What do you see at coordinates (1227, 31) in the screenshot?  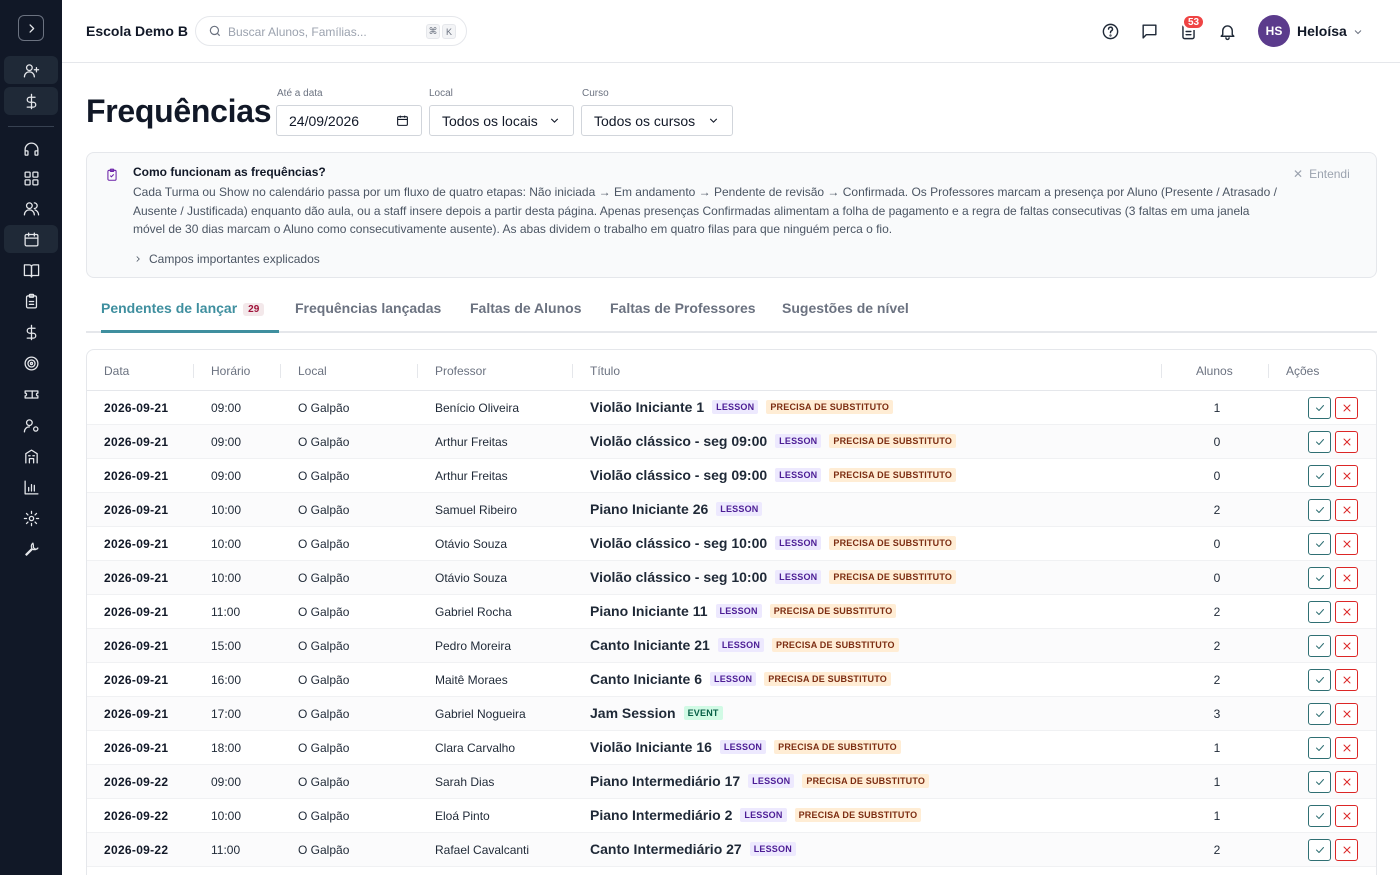 I see `notifications-button` at bounding box center [1227, 31].